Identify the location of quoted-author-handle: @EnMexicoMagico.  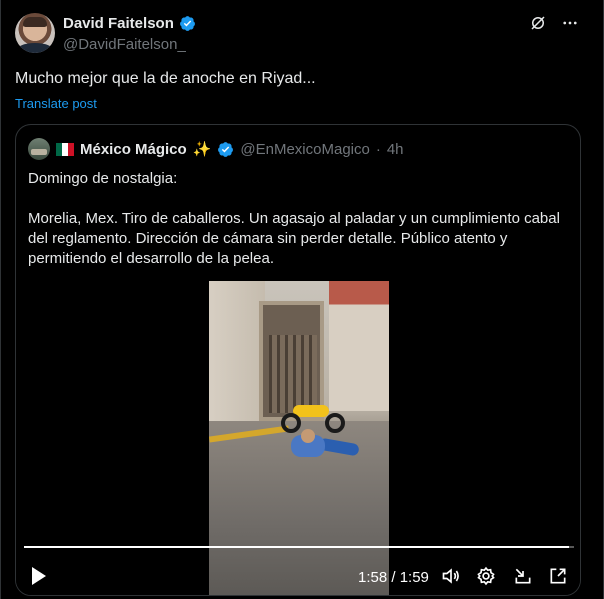
(304, 149).